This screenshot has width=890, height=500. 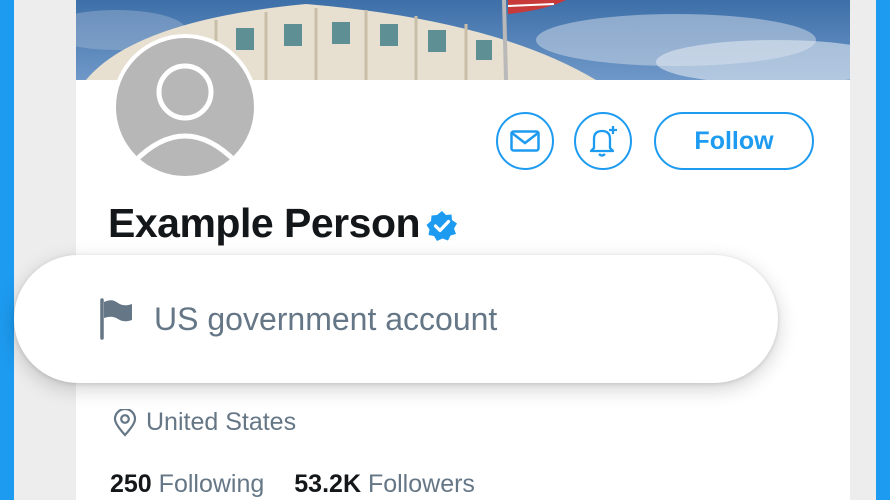 I want to click on followers-stat: 53.2K Followers, so click(x=384, y=484).